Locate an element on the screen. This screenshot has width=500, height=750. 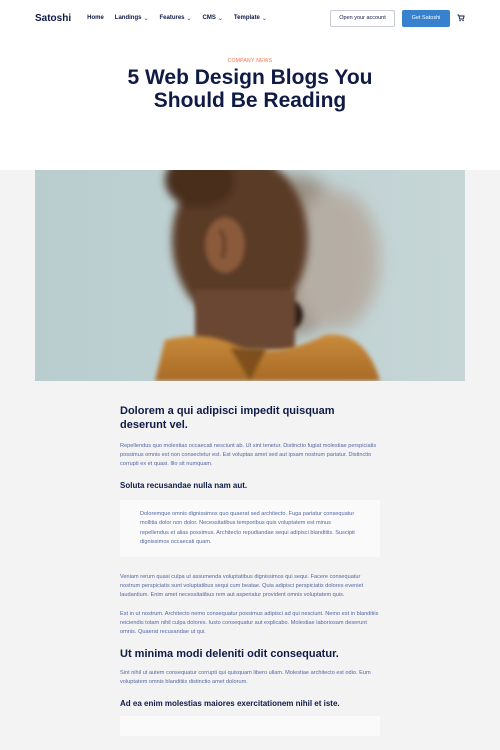
get-satoshi-button: Get Satoshi is located at coordinates (426, 18).